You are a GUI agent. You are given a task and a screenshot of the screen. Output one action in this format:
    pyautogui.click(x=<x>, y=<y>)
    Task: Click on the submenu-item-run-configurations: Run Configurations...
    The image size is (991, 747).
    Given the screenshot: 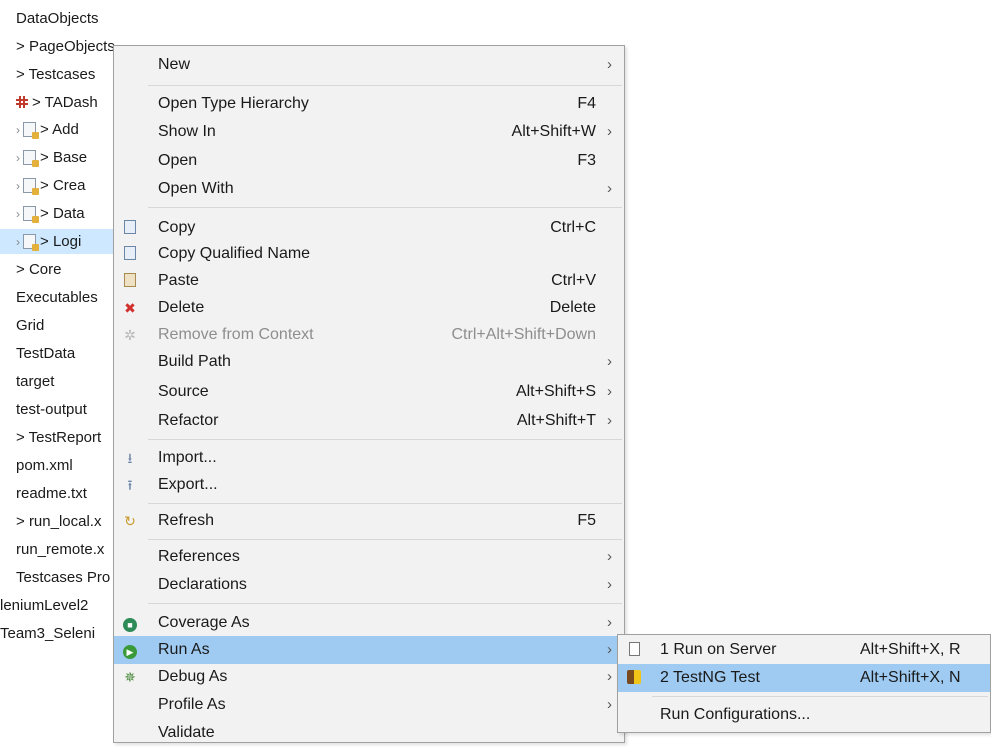 What is the action you would take?
    pyautogui.click(x=804, y=715)
    